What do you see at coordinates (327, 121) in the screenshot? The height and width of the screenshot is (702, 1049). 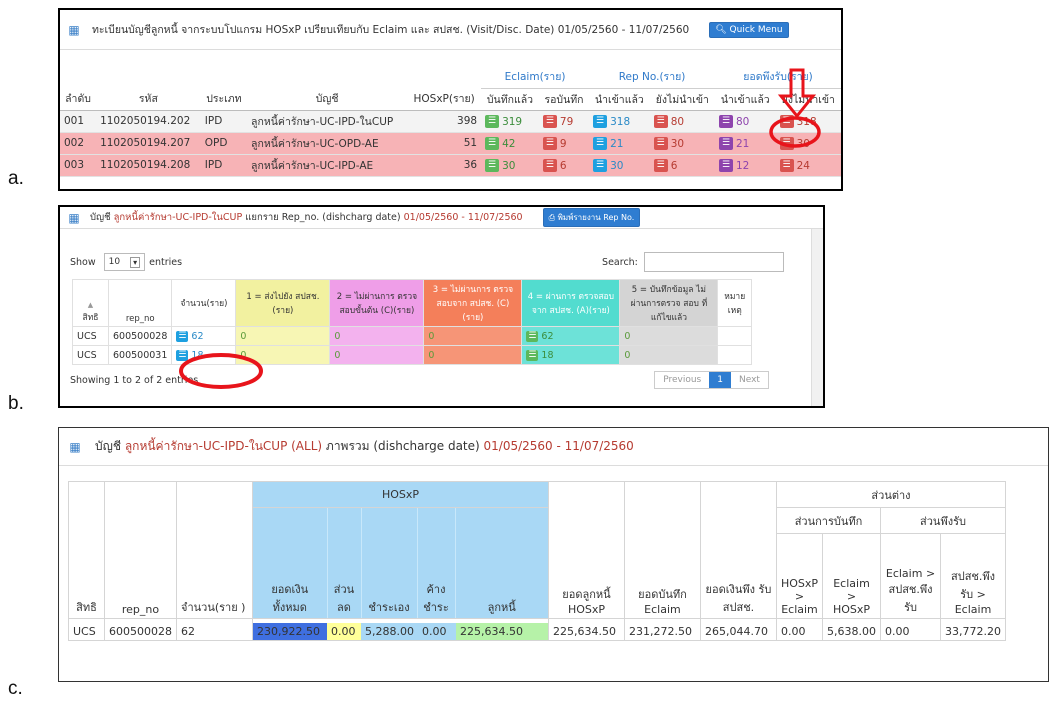 I see `cell-account: ลูกหนี้ค่ารักษา-UC-IPD-ในCUP` at bounding box center [327, 121].